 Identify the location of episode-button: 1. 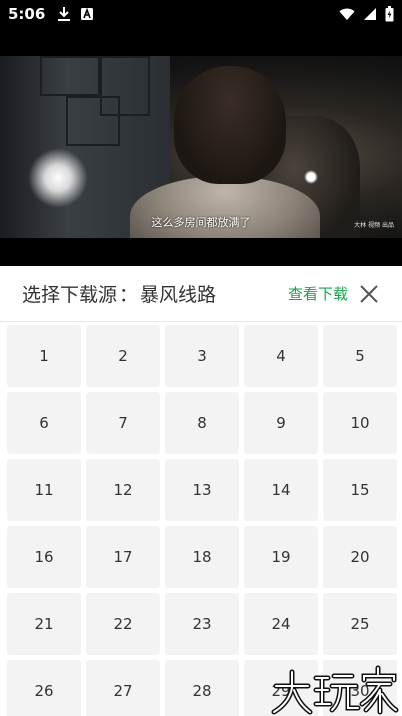
(44, 356).